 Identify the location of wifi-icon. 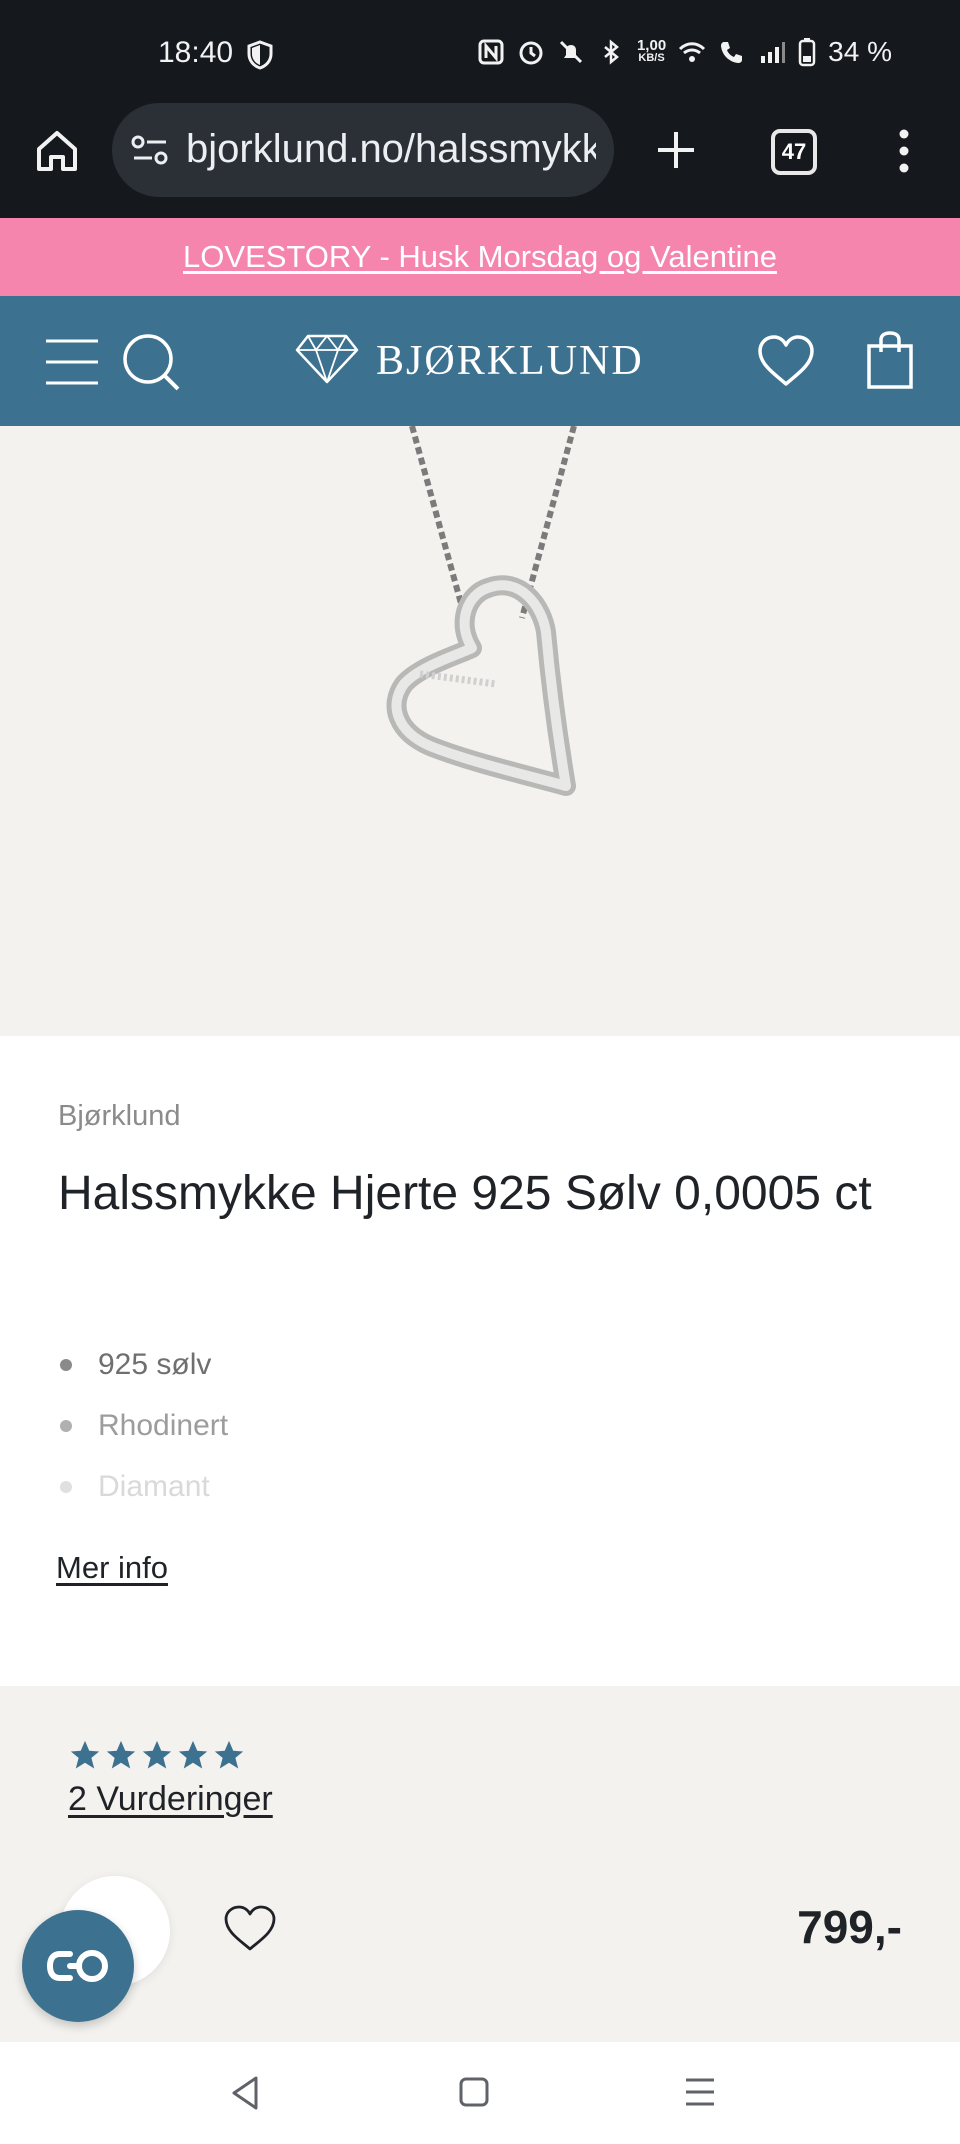
(692, 52).